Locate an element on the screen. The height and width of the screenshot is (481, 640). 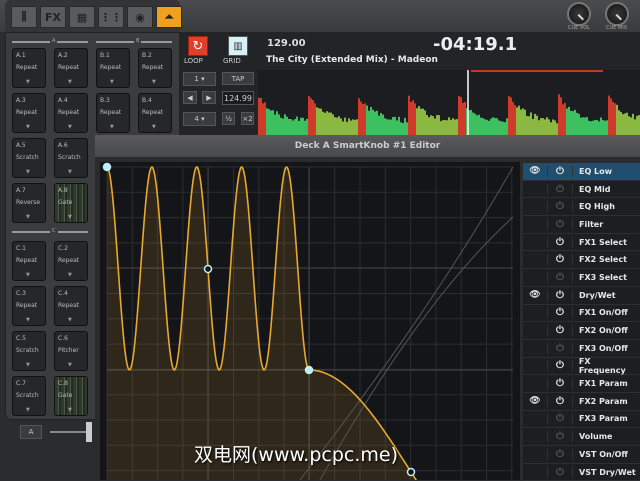
fx-pad-b-3: B.3 Repeat ▼ is located at coordinates (113, 113).